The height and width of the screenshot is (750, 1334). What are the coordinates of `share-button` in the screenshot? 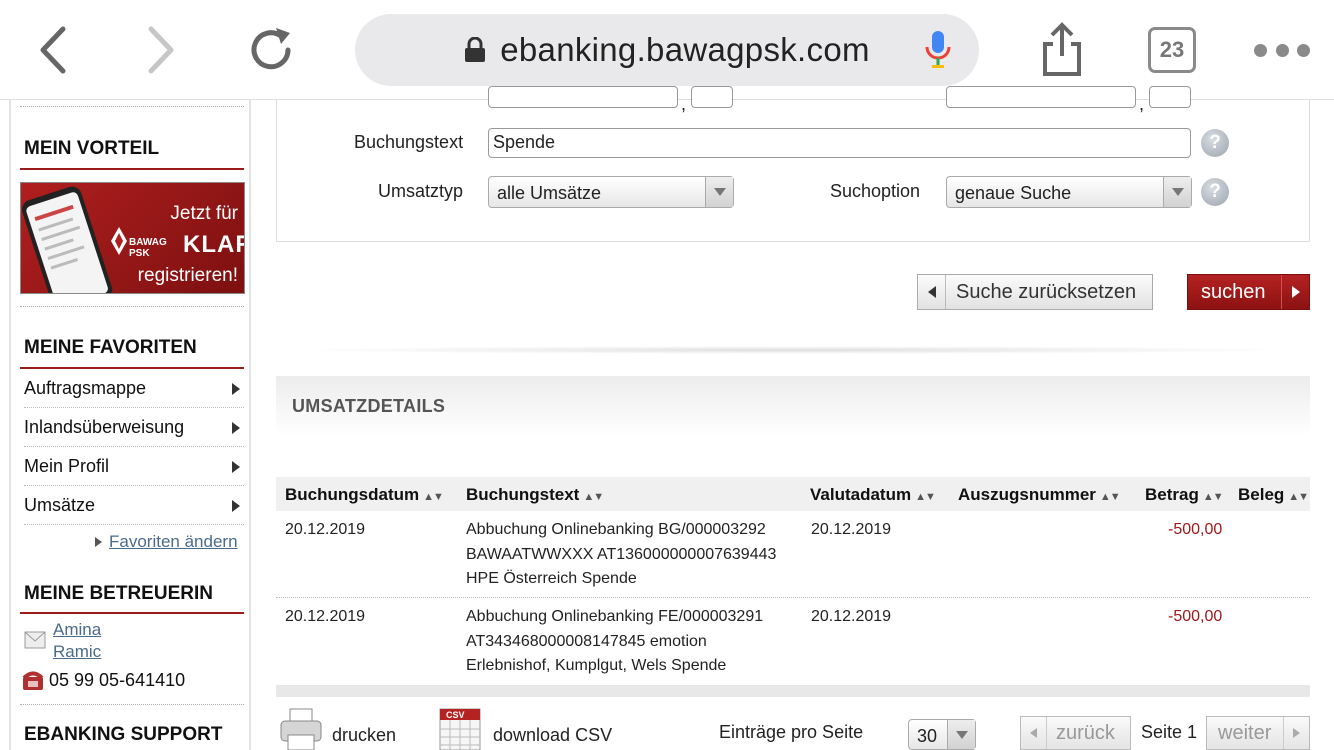 It's located at (1062, 50).